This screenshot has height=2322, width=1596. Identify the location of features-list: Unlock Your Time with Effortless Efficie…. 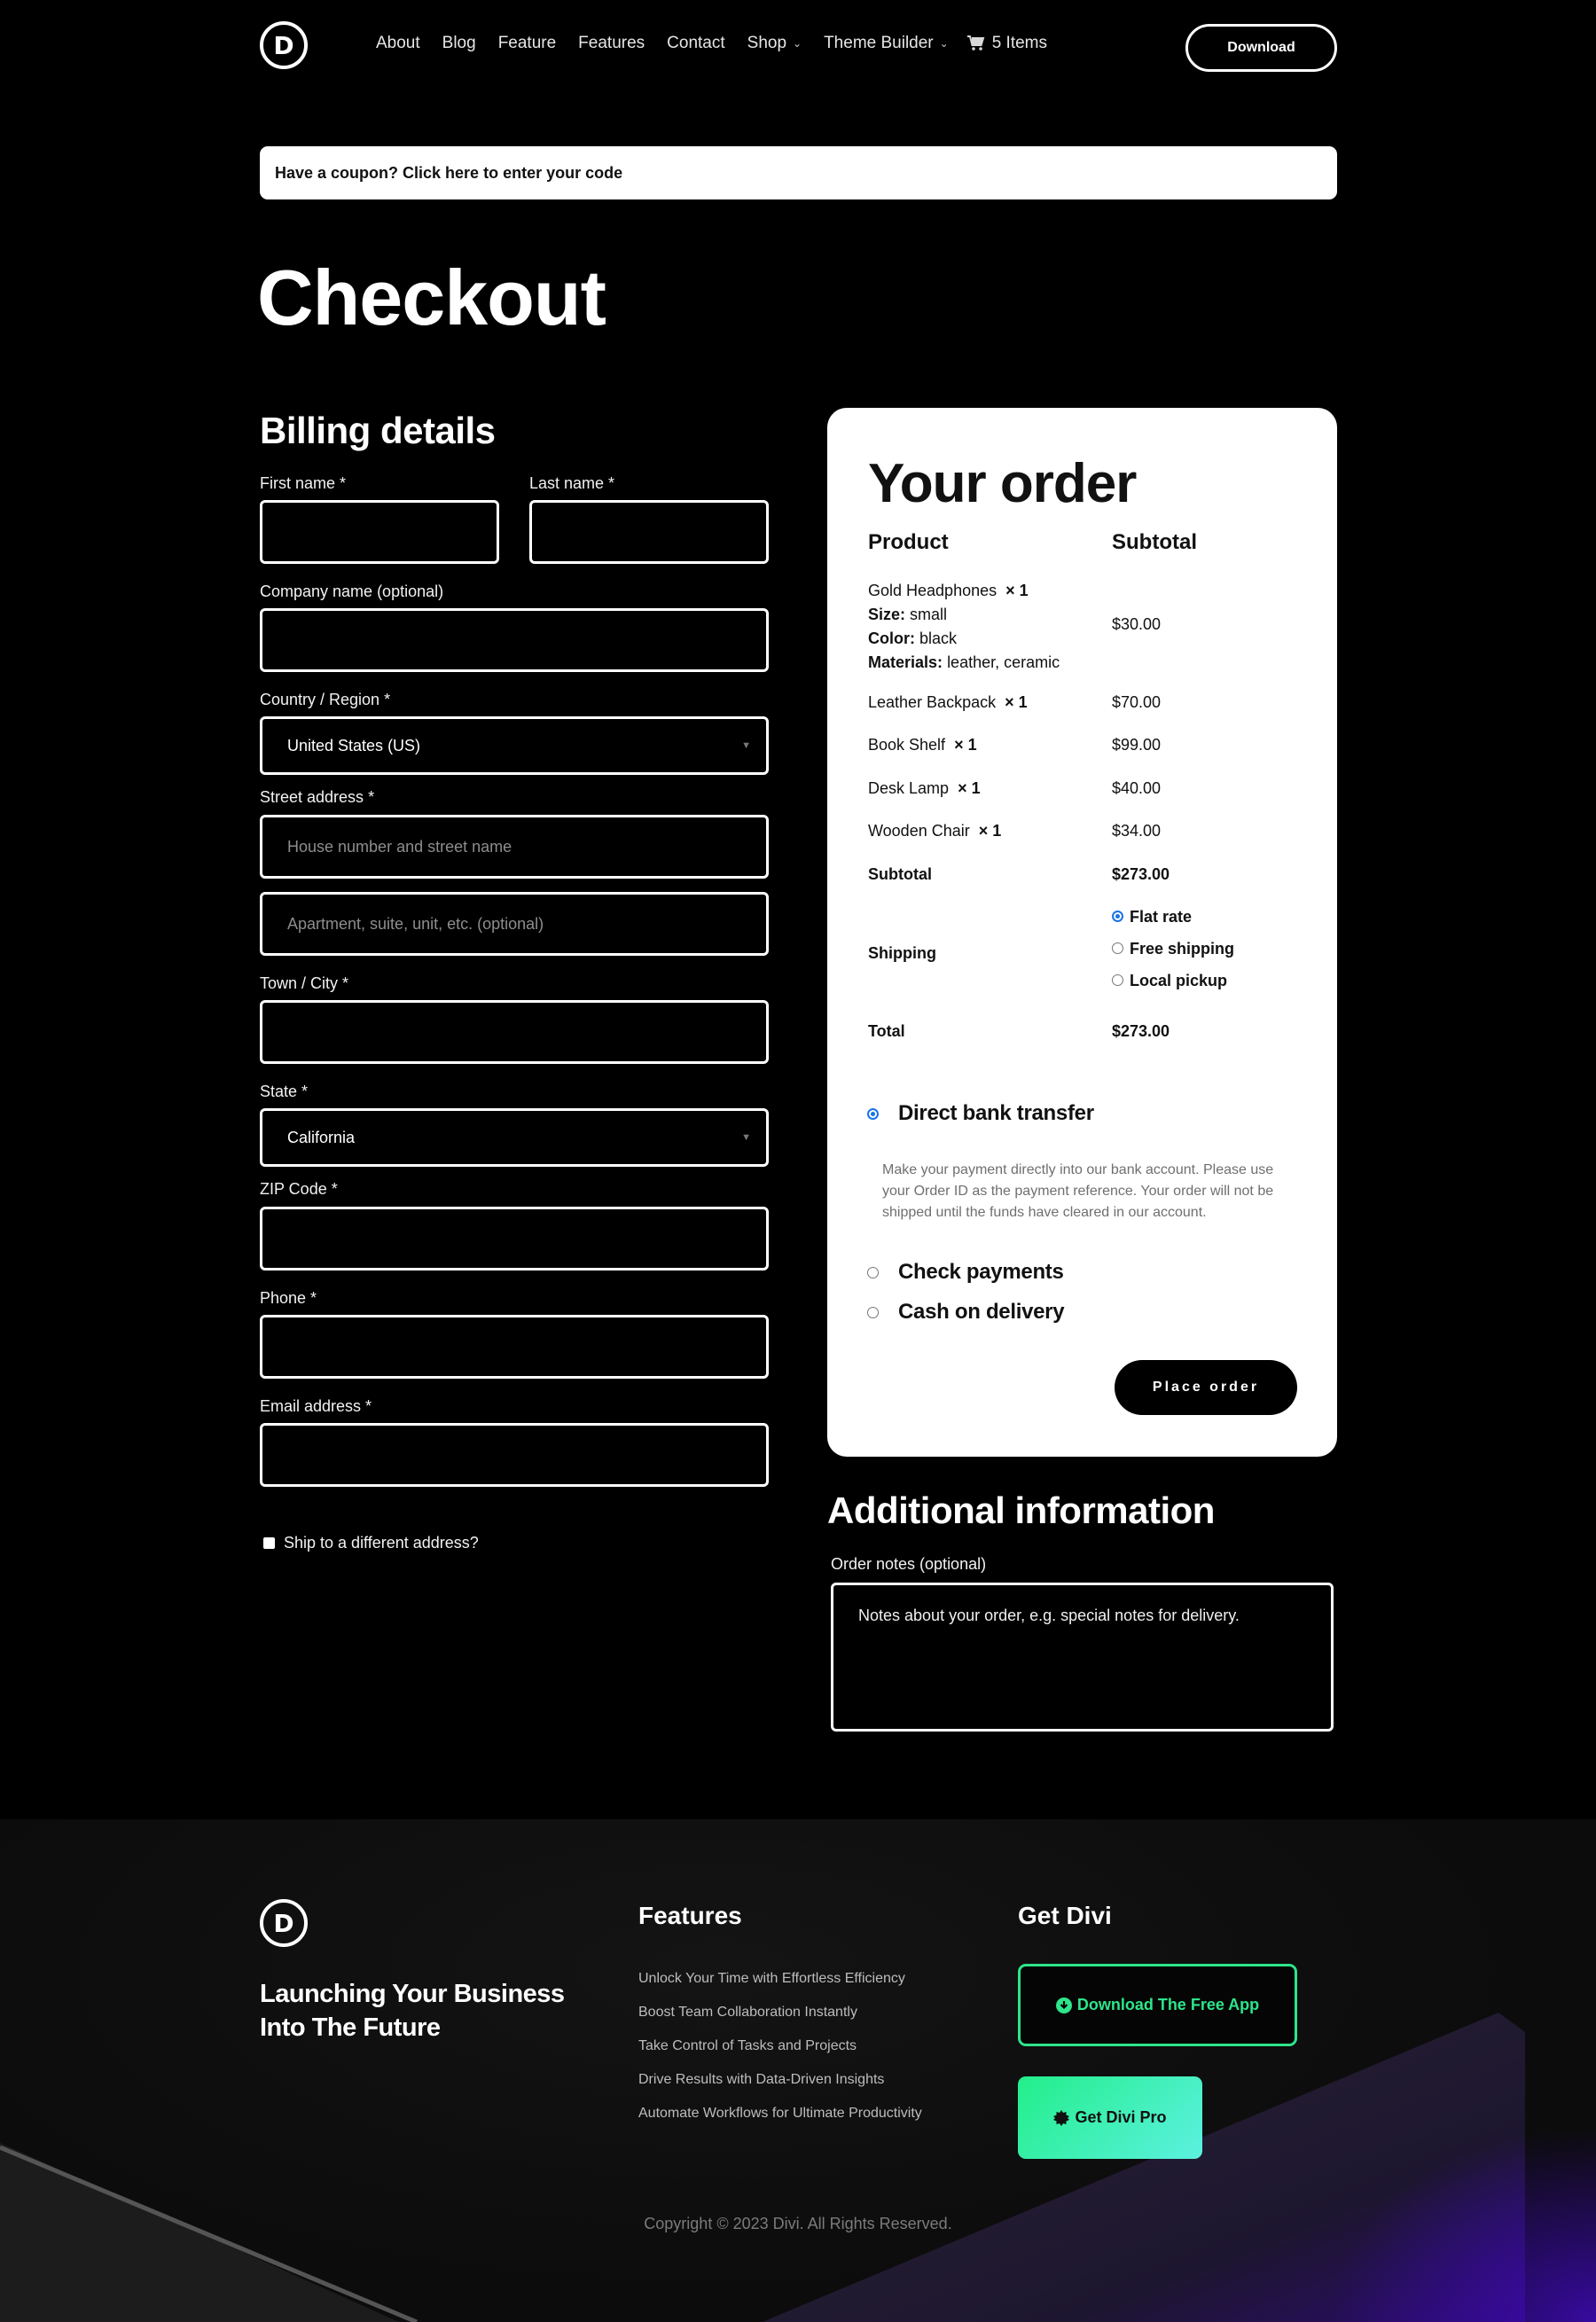
(780, 2052).